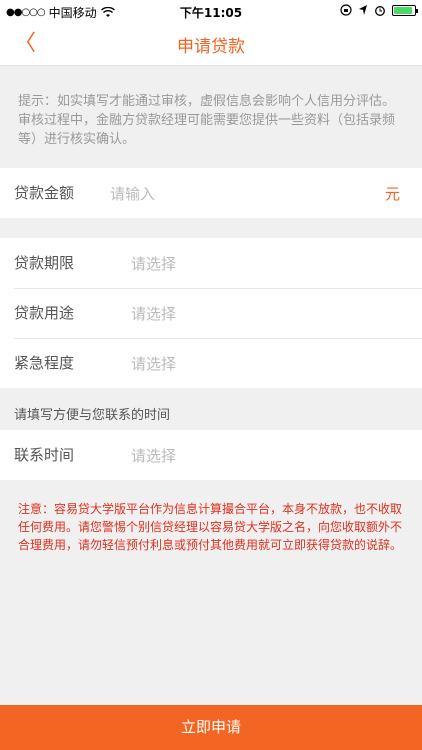 The height and width of the screenshot is (750, 422). I want to click on status-bar: ●●○○○ 中国移动 下午11:05, so click(211, 11).